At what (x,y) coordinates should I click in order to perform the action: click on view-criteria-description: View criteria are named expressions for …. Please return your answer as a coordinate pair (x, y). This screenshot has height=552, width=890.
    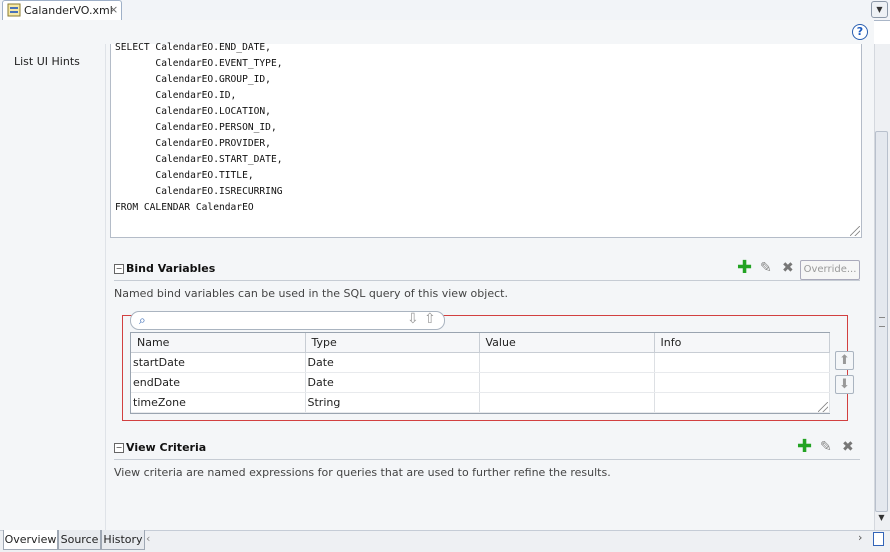
    Looking at the image, I should click on (362, 472).